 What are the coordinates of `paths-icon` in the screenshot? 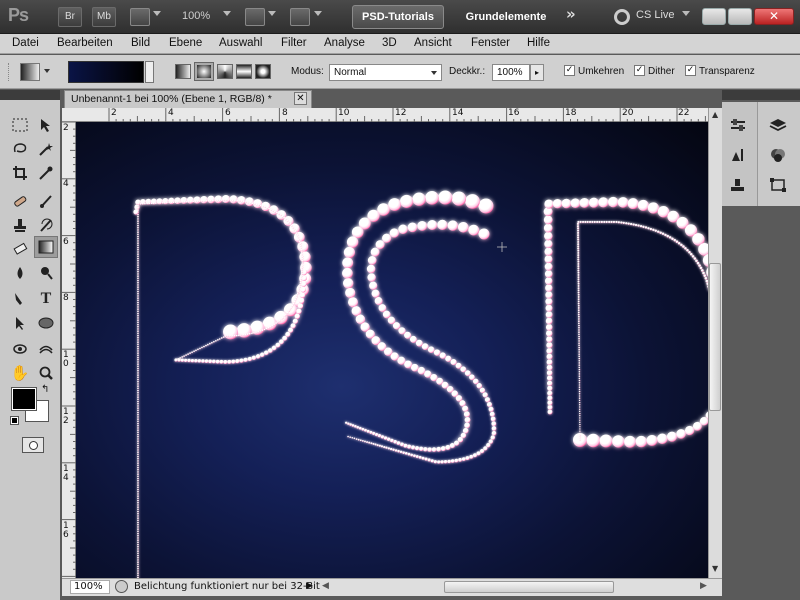 It's located at (778, 185).